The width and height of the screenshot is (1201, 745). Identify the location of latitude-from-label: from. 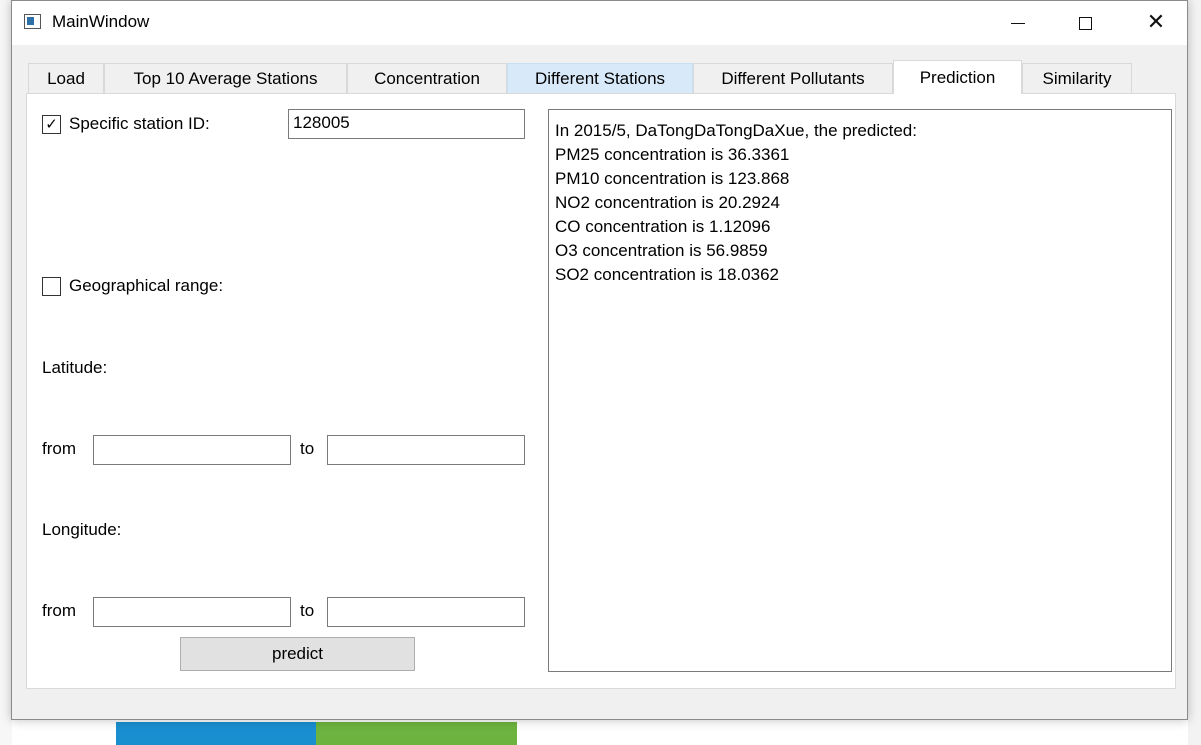
(59, 448).